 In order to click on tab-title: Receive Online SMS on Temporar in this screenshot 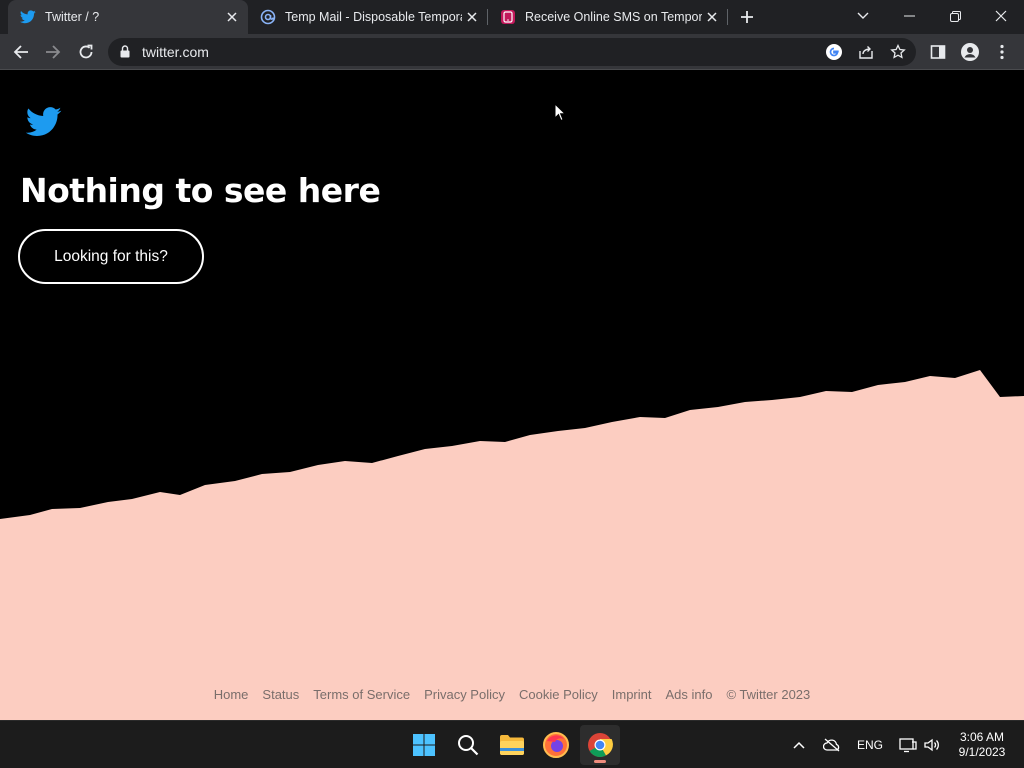, I will do `click(613, 17)`.